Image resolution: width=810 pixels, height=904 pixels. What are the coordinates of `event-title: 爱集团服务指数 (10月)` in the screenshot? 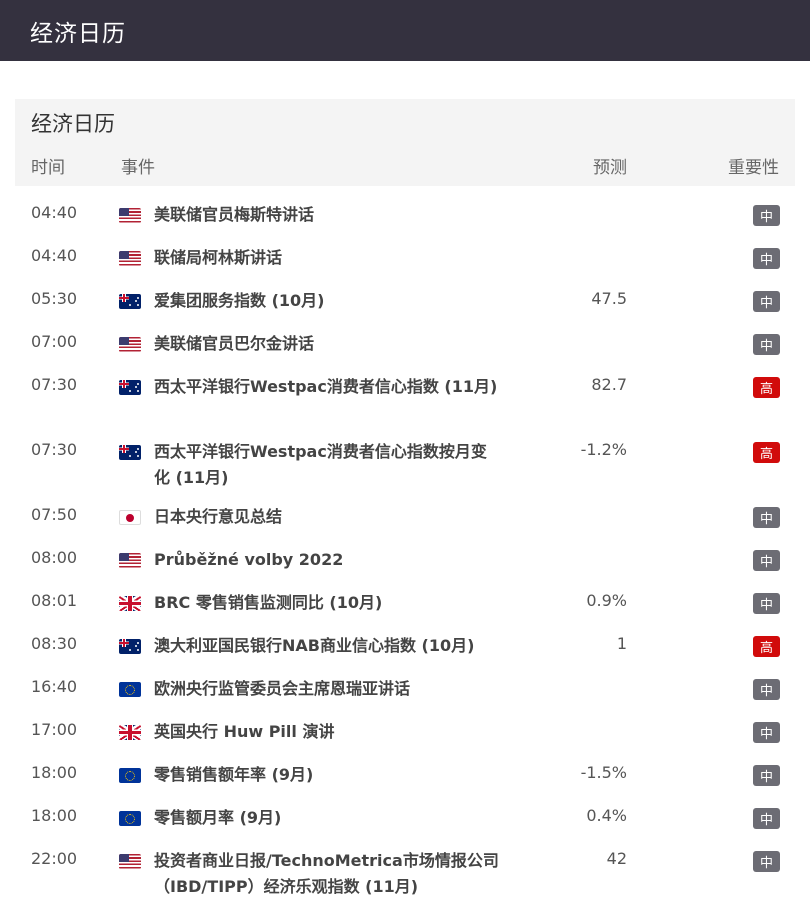 It's located at (326, 301).